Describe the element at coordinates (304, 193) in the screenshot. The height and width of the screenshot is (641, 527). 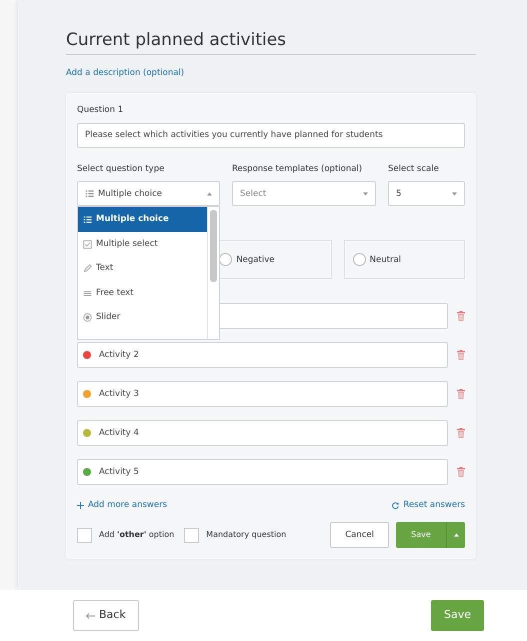
I see `select-field: Select` at that location.